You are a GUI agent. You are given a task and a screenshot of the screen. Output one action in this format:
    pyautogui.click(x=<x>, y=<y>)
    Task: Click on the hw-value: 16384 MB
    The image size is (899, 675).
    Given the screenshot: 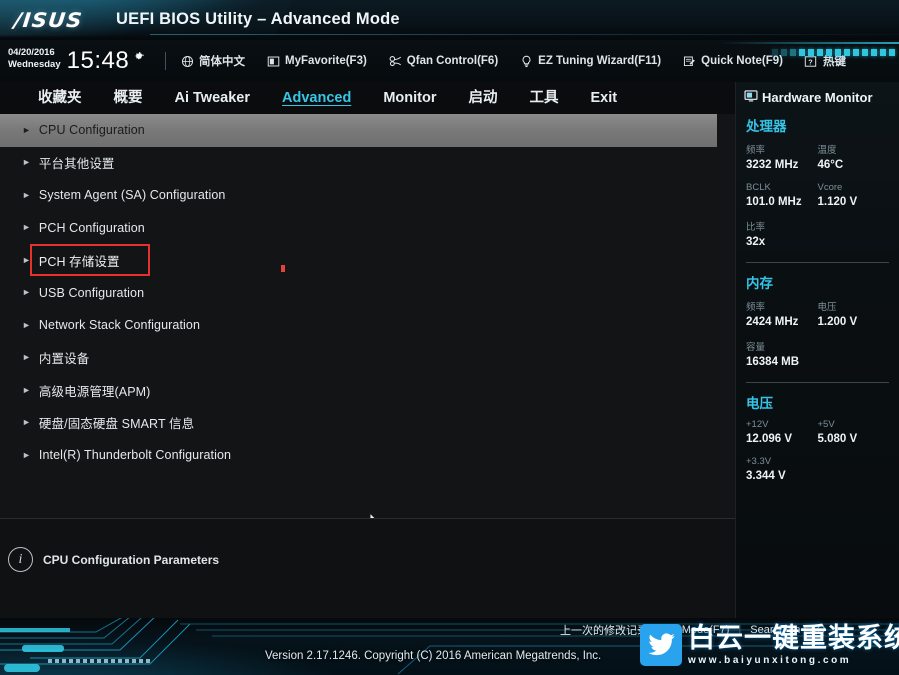 What is the action you would take?
    pyautogui.click(x=773, y=362)
    